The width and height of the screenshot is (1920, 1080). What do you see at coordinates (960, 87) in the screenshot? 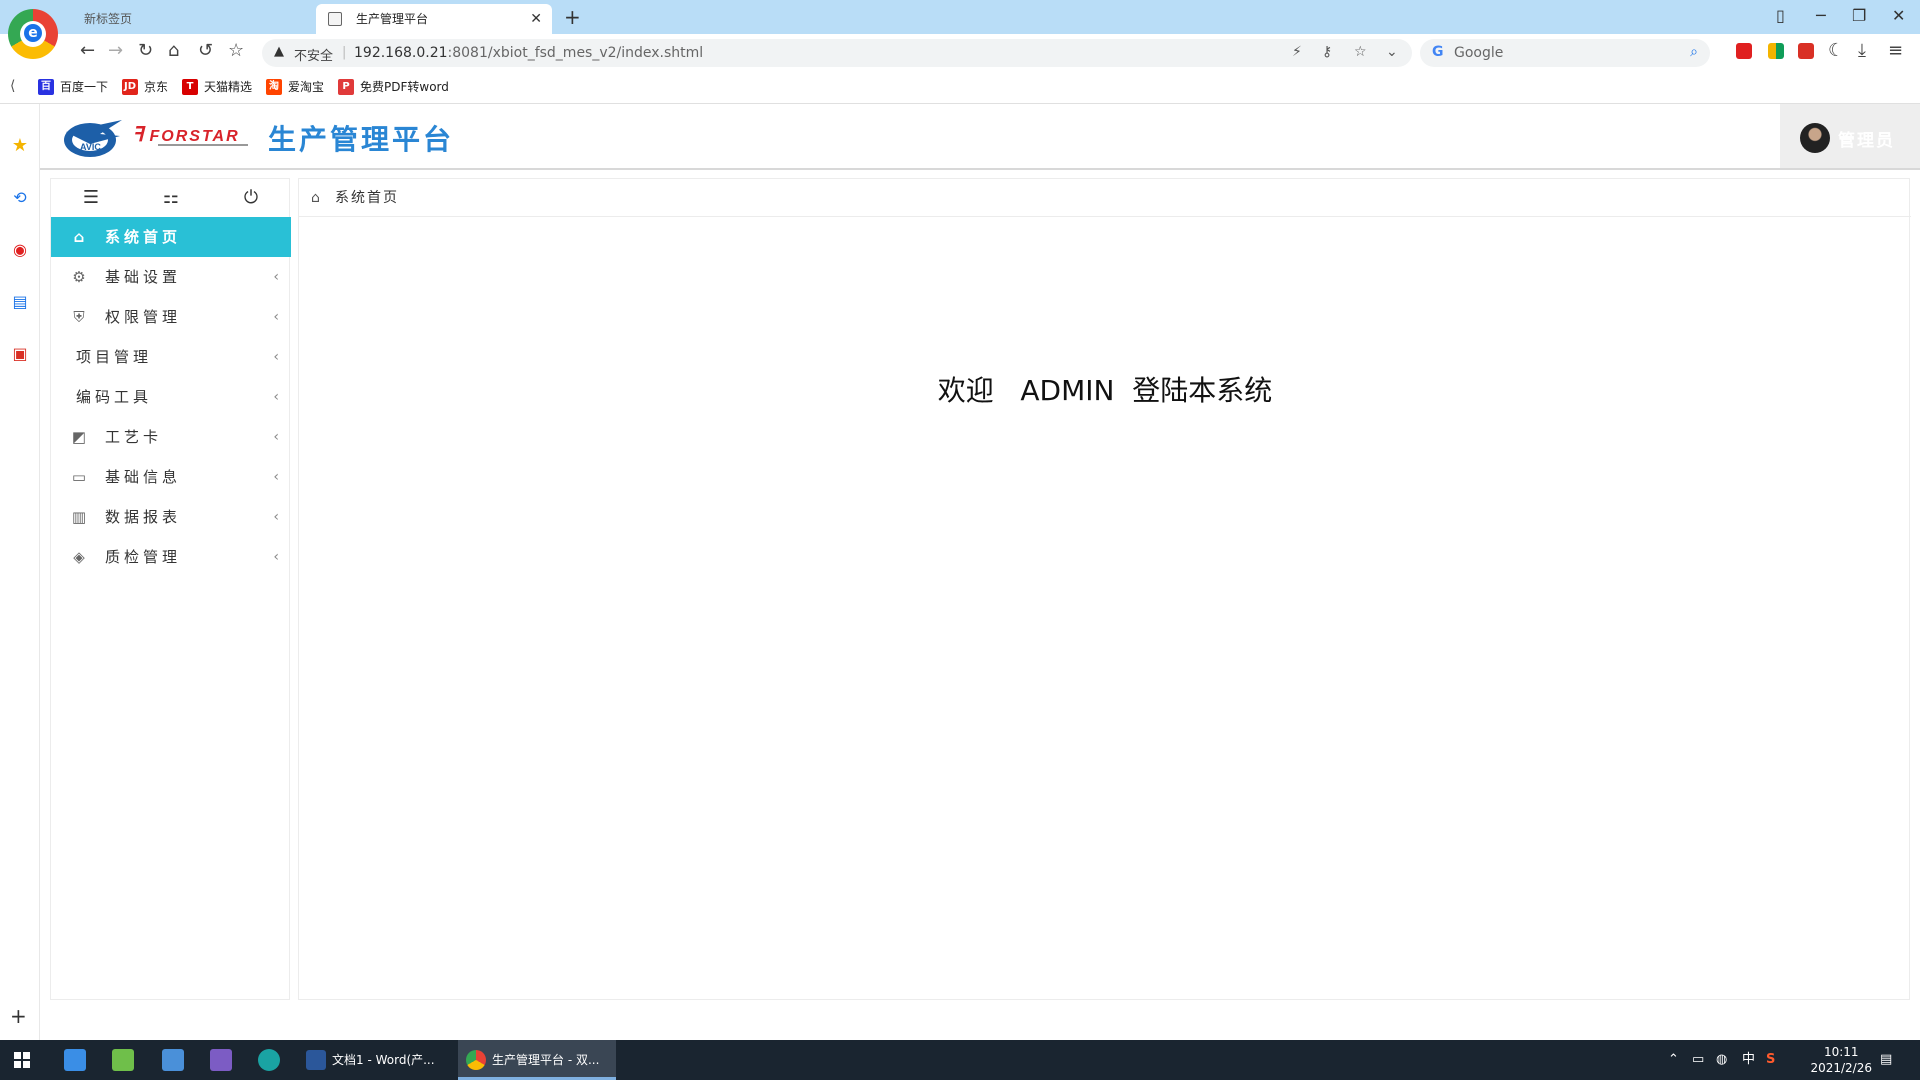
I see `bookmarks-bar: ⟨ 百百度一下 JD 京东 T 天猫精选 淘爱淘宝 P 免费PDF转word` at bounding box center [960, 87].